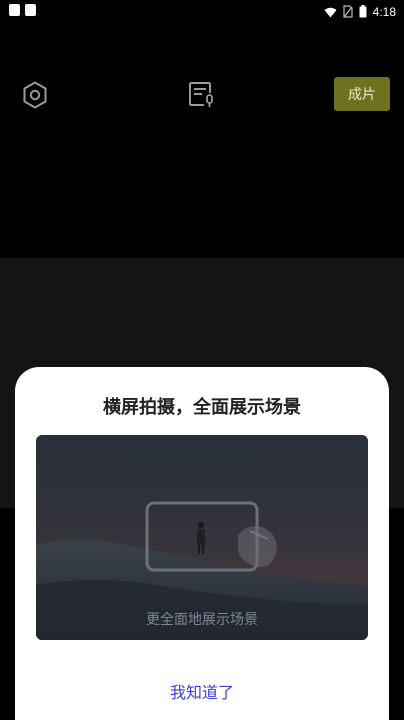 This screenshot has width=404, height=720. What do you see at coordinates (362, 94) in the screenshot?
I see `finish-button: 成片` at bounding box center [362, 94].